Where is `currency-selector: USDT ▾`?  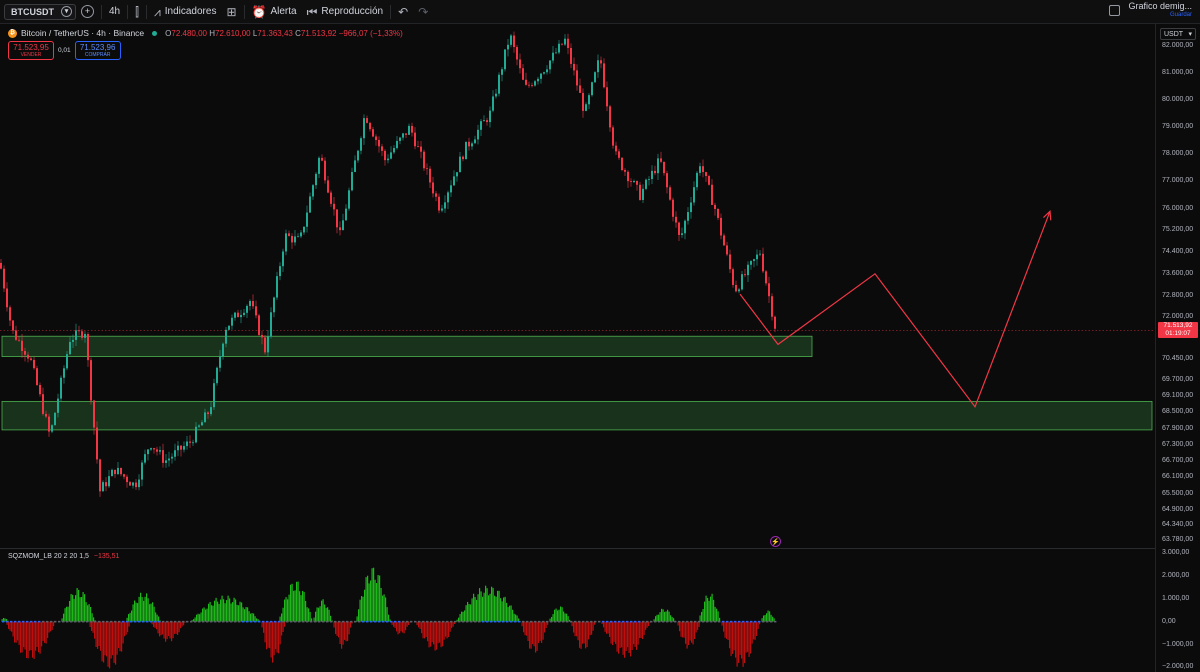
currency-selector: USDT ▾ is located at coordinates (1178, 34).